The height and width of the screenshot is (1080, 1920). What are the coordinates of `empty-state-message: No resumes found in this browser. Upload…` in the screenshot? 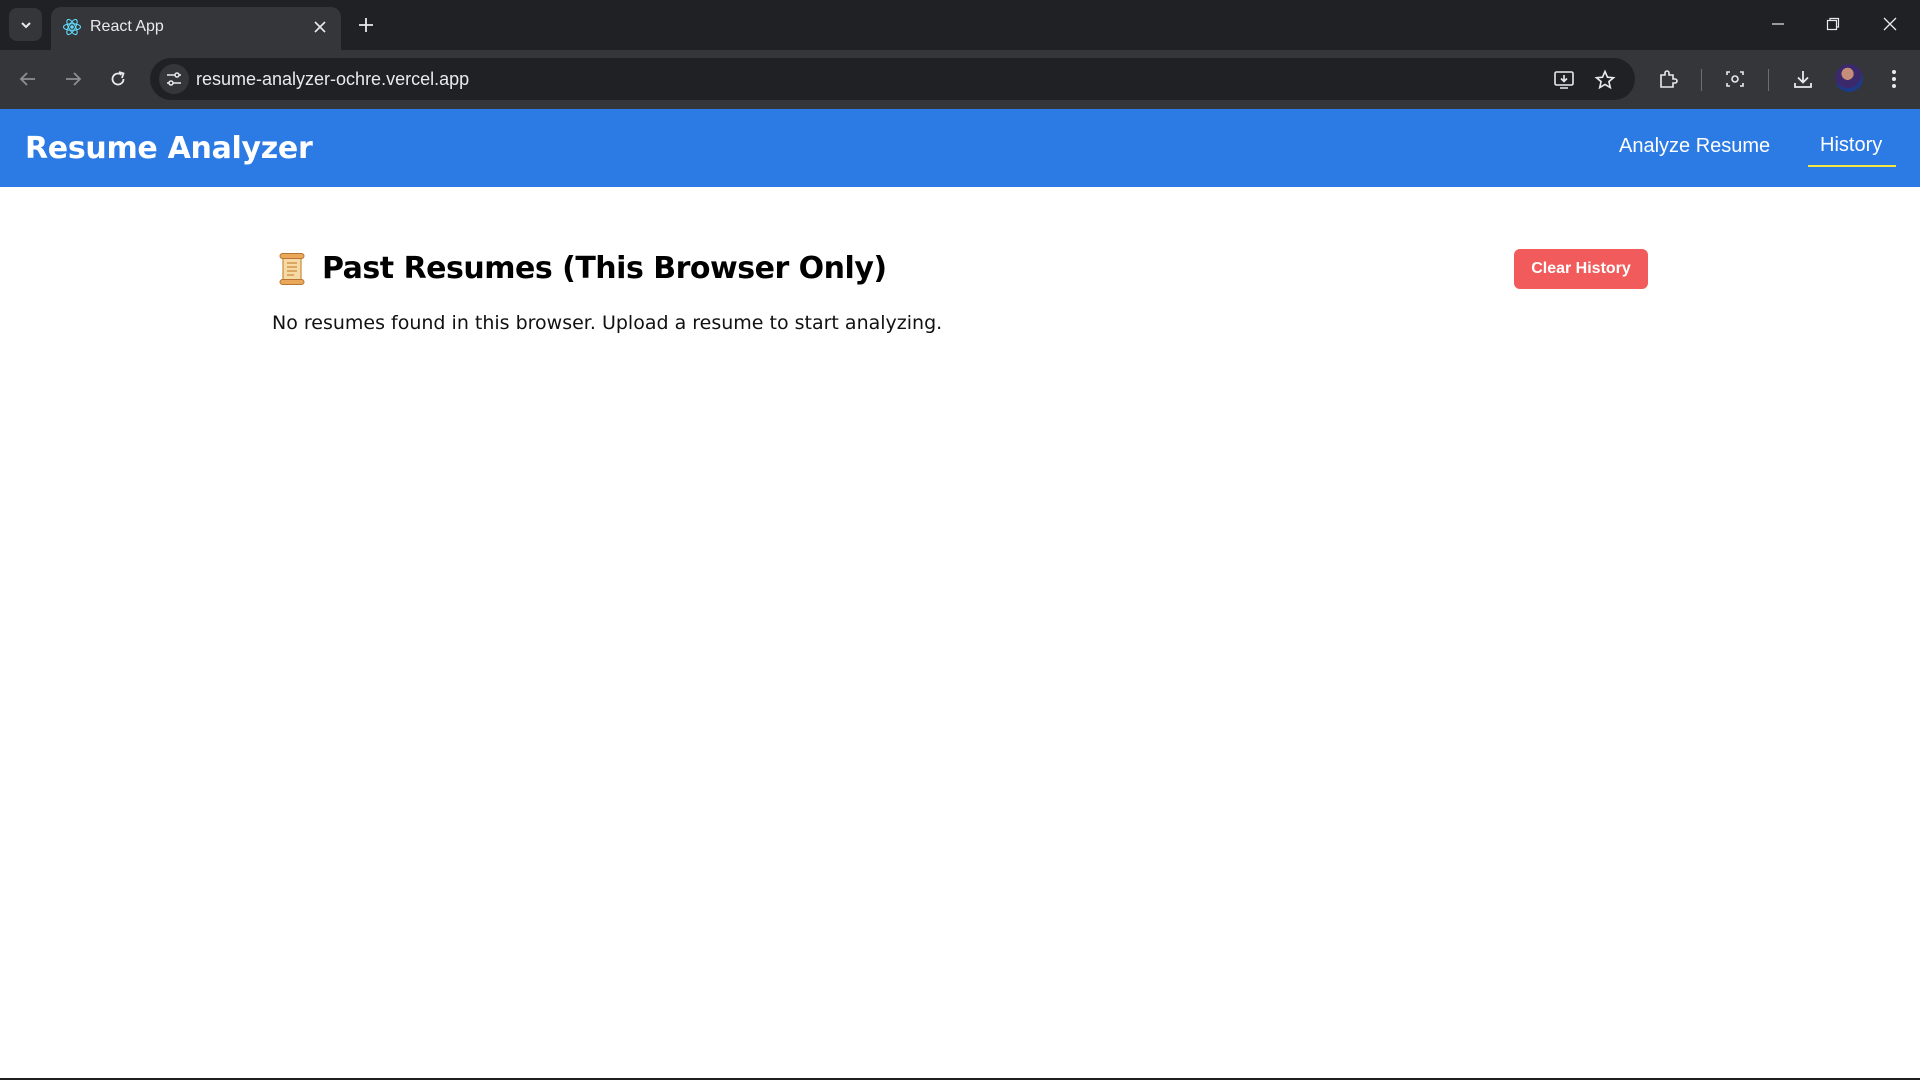 It's located at (607, 323).